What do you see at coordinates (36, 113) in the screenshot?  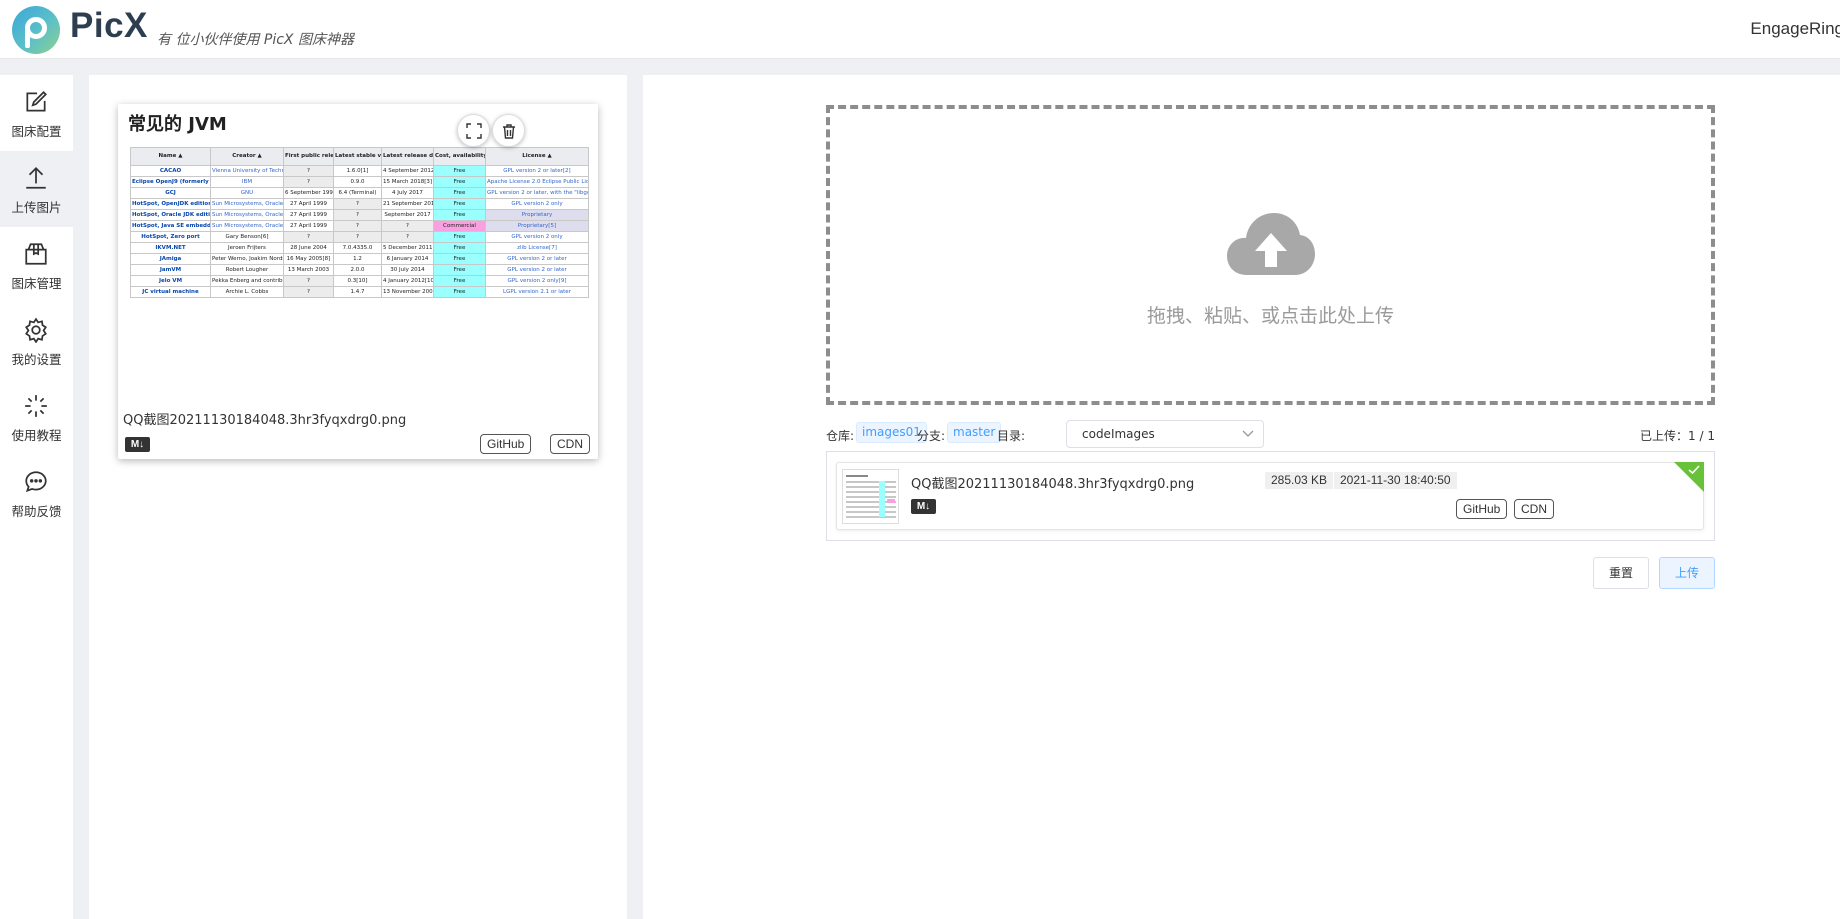 I see `sidebar-item-image-config: 图床配置` at bounding box center [36, 113].